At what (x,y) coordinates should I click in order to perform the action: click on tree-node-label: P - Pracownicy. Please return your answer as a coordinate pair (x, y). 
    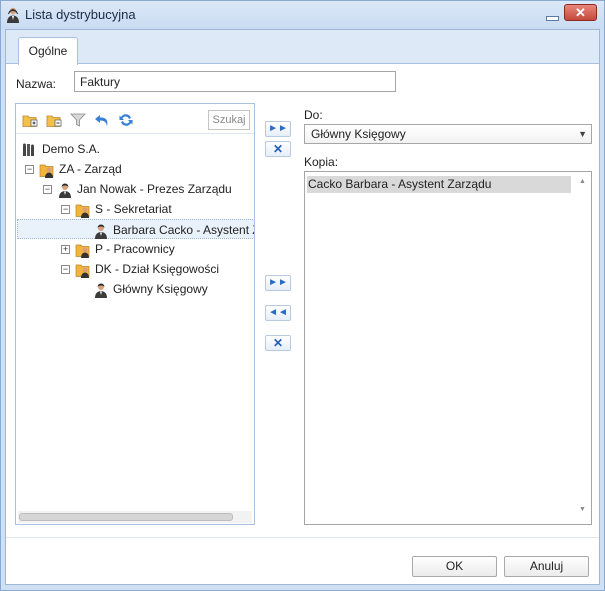
    Looking at the image, I should click on (135, 249).